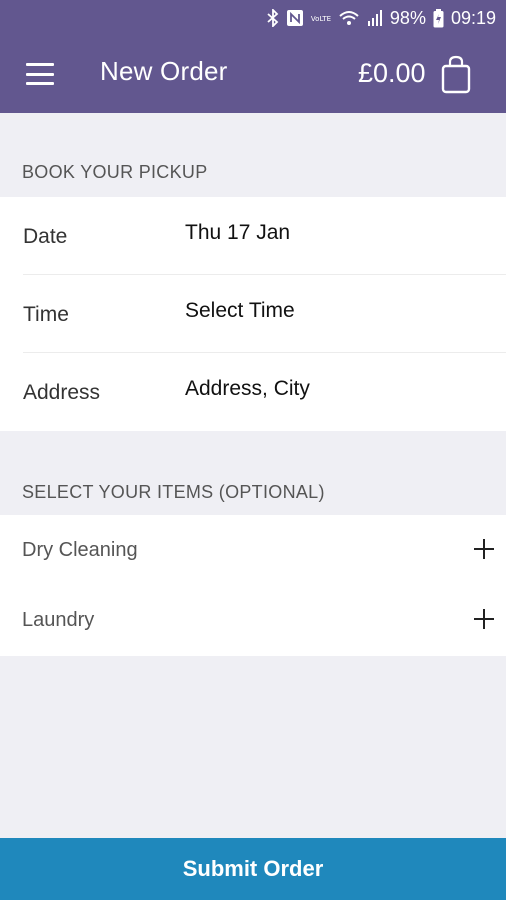 Image resolution: width=506 pixels, height=900 pixels. I want to click on wifi-icon, so click(349, 18).